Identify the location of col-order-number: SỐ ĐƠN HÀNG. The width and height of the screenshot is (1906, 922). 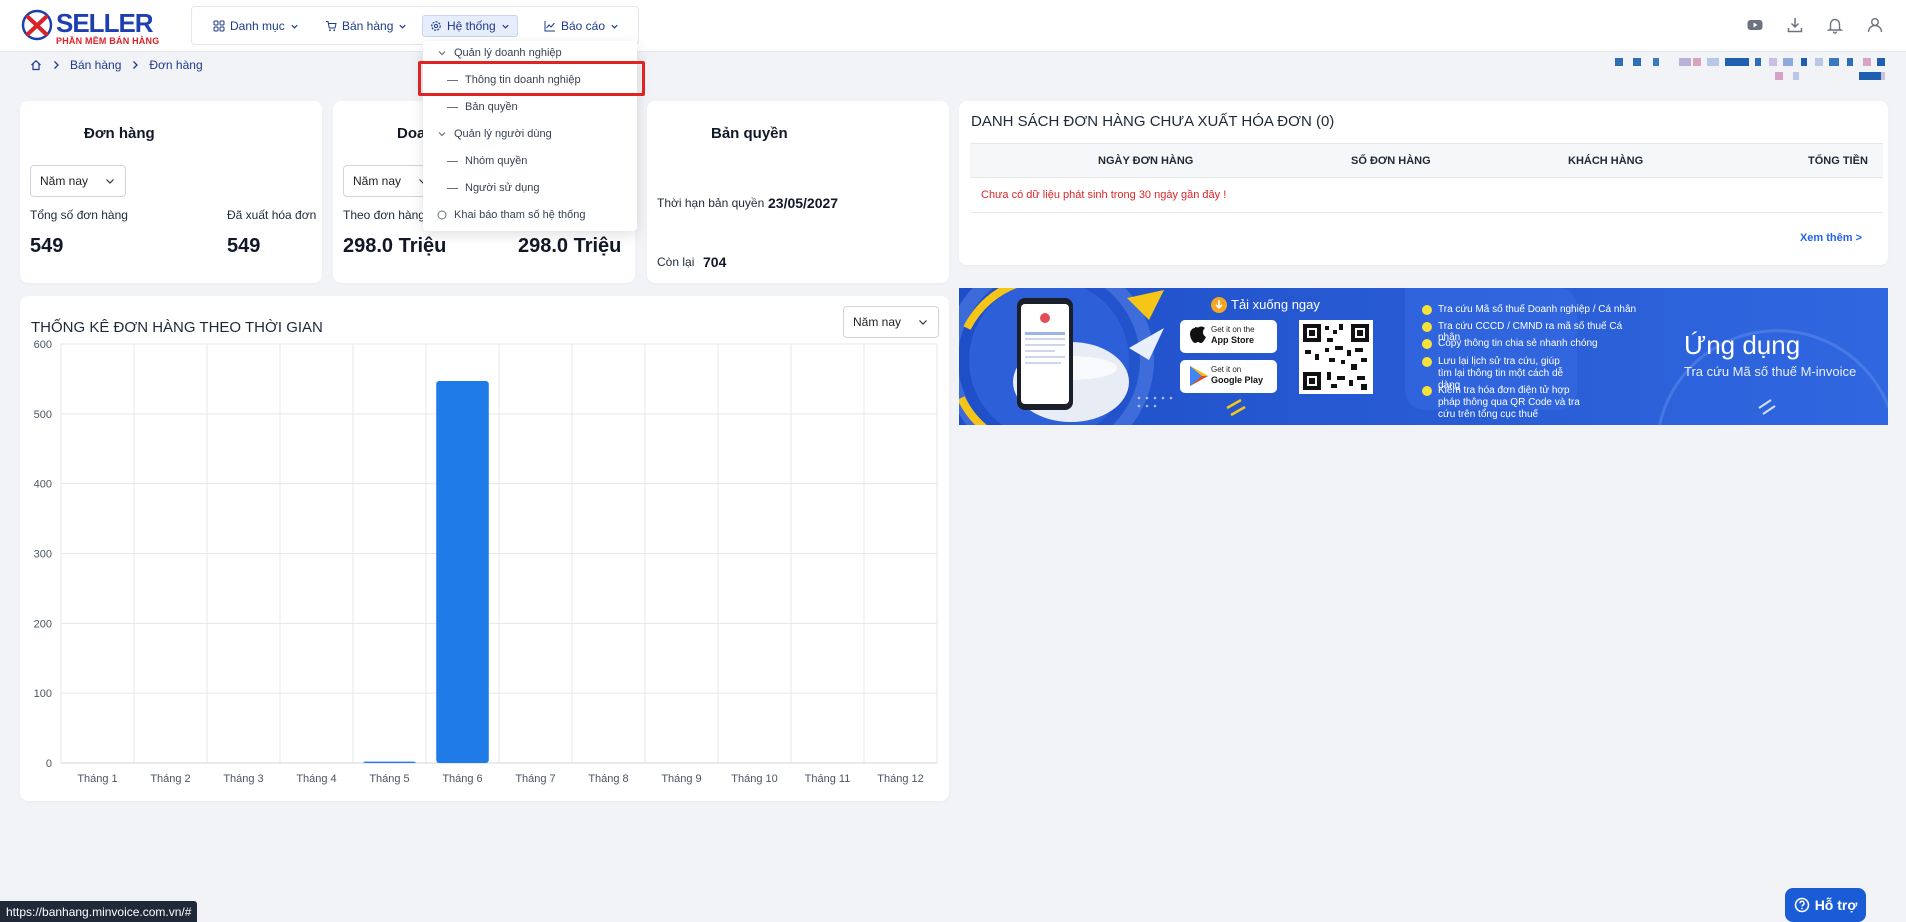
(1391, 161).